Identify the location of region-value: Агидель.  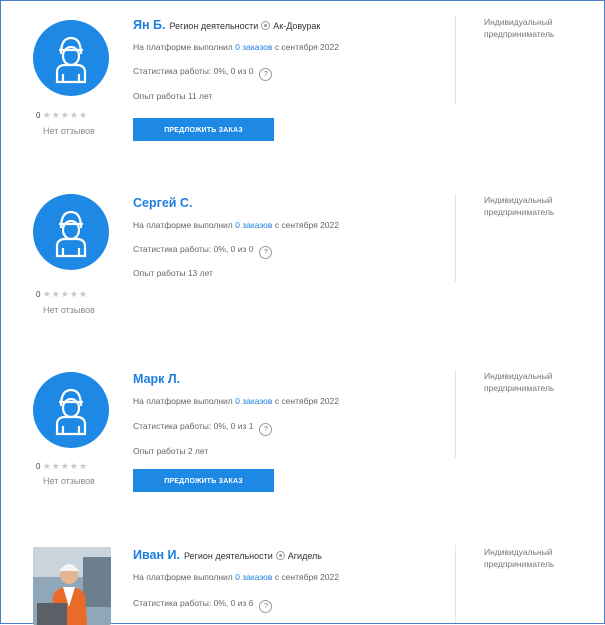
(304, 556).